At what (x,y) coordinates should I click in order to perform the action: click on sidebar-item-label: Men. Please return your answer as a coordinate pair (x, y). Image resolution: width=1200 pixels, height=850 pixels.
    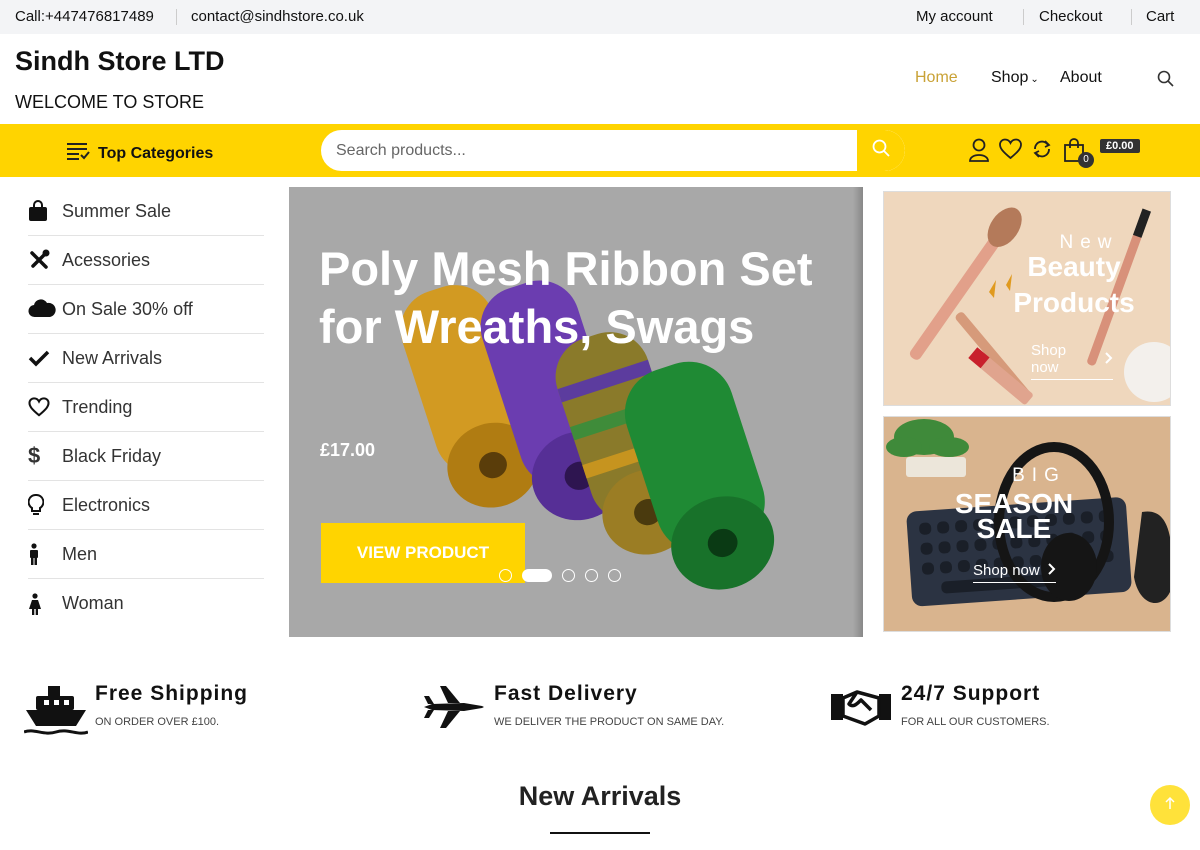
    Looking at the image, I should click on (80, 553).